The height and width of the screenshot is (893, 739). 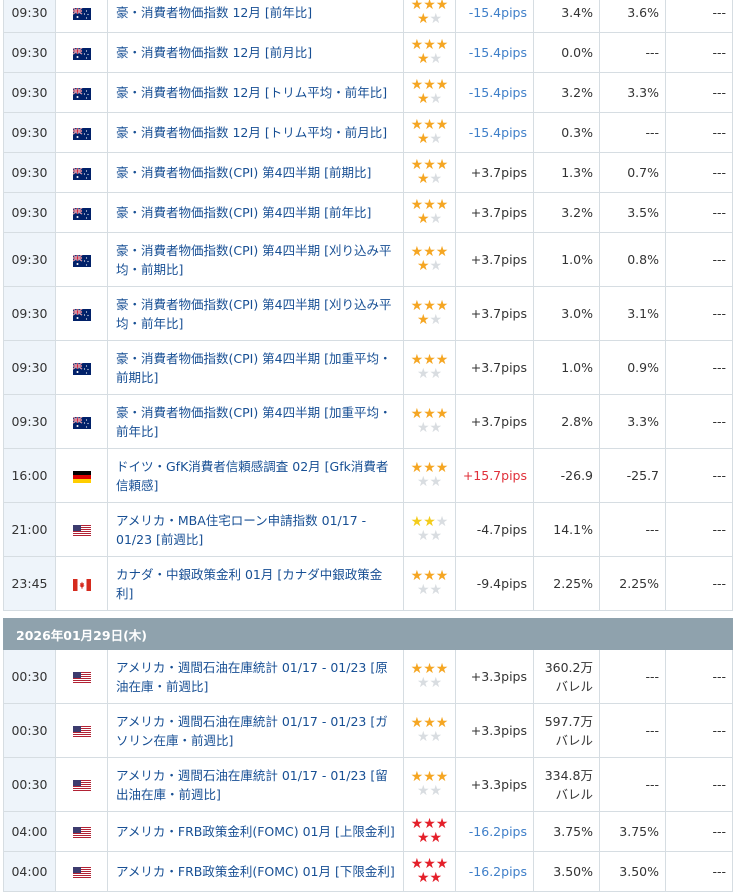 What do you see at coordinates (632, 212) in the screenshot?
I see `forecast-value: 3.5%` at bounding box center [632, 212].